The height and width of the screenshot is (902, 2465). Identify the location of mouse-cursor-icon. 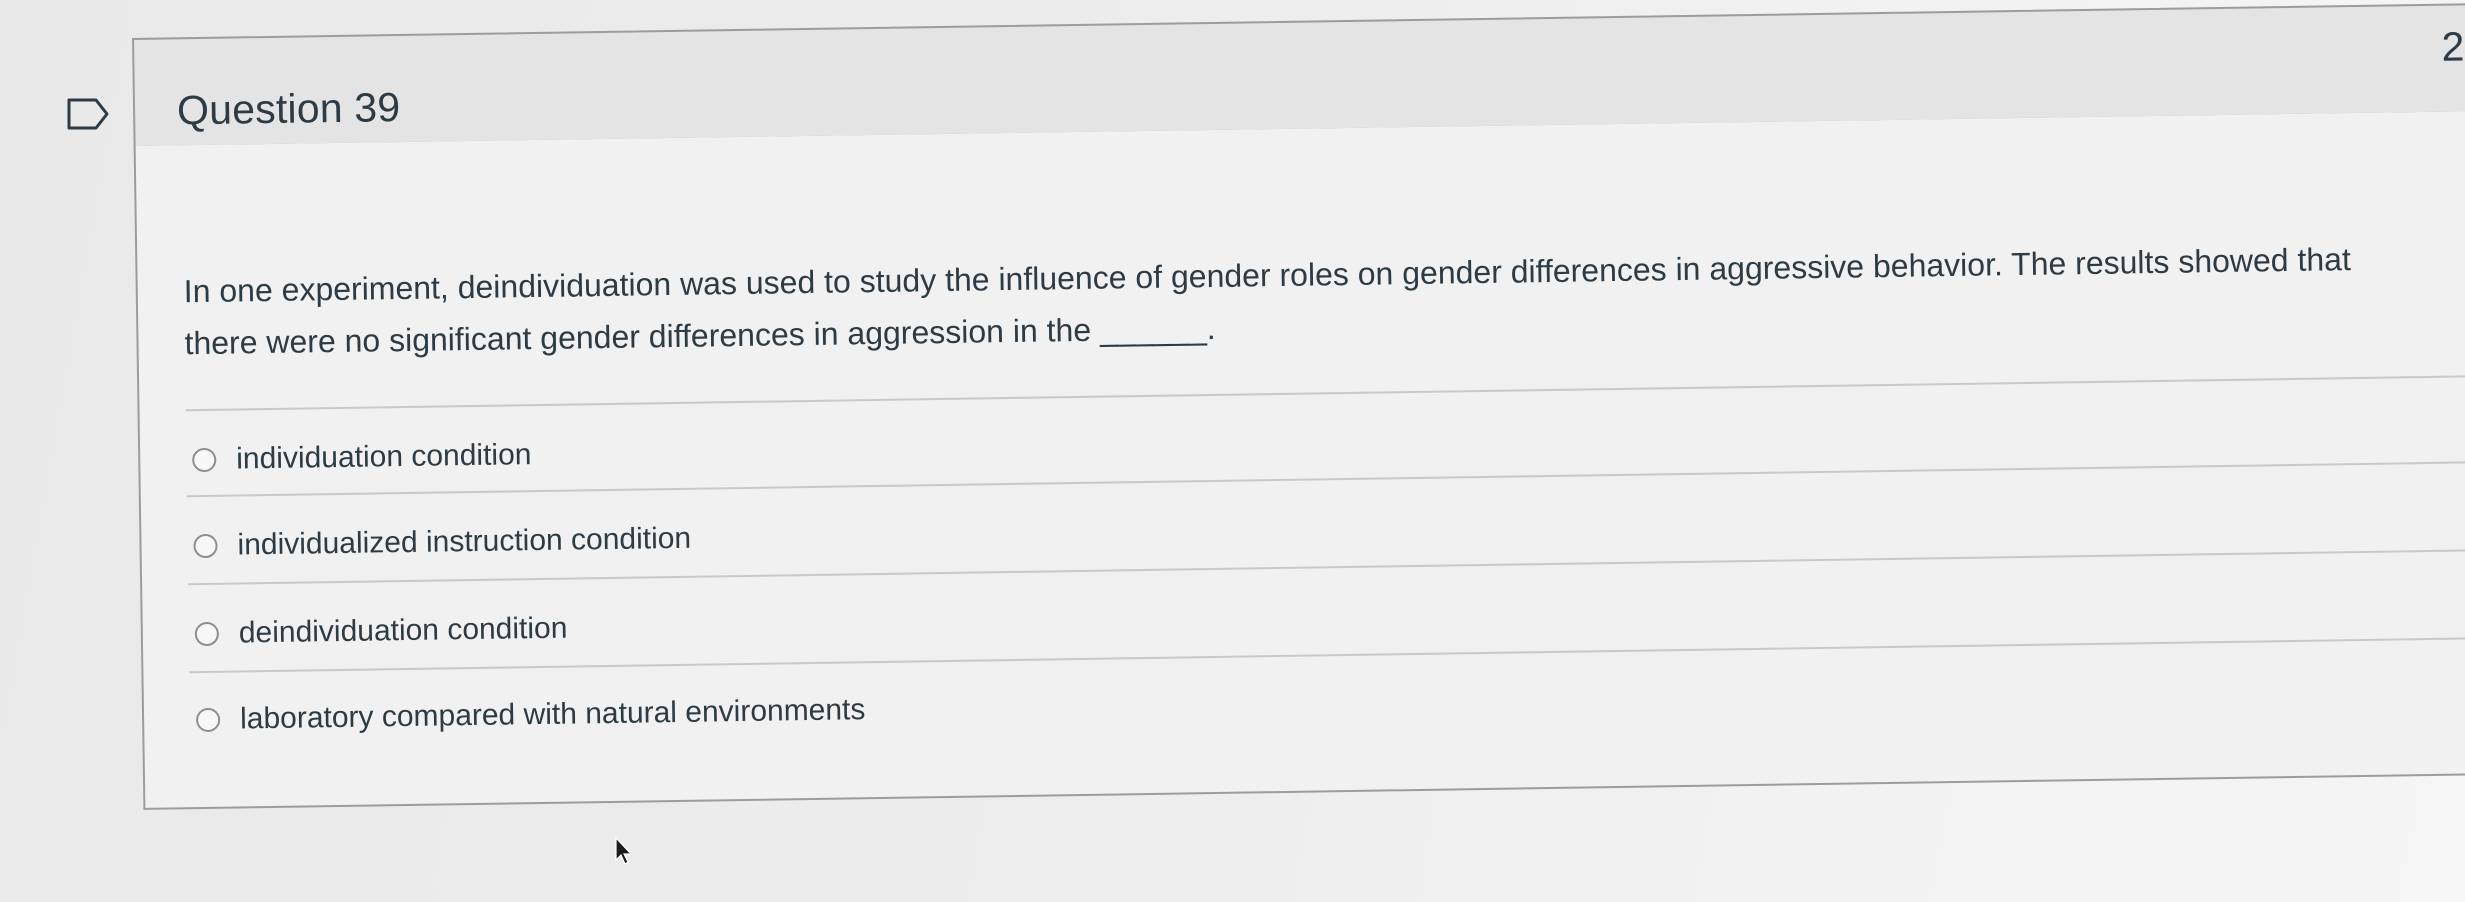
(624, 850).